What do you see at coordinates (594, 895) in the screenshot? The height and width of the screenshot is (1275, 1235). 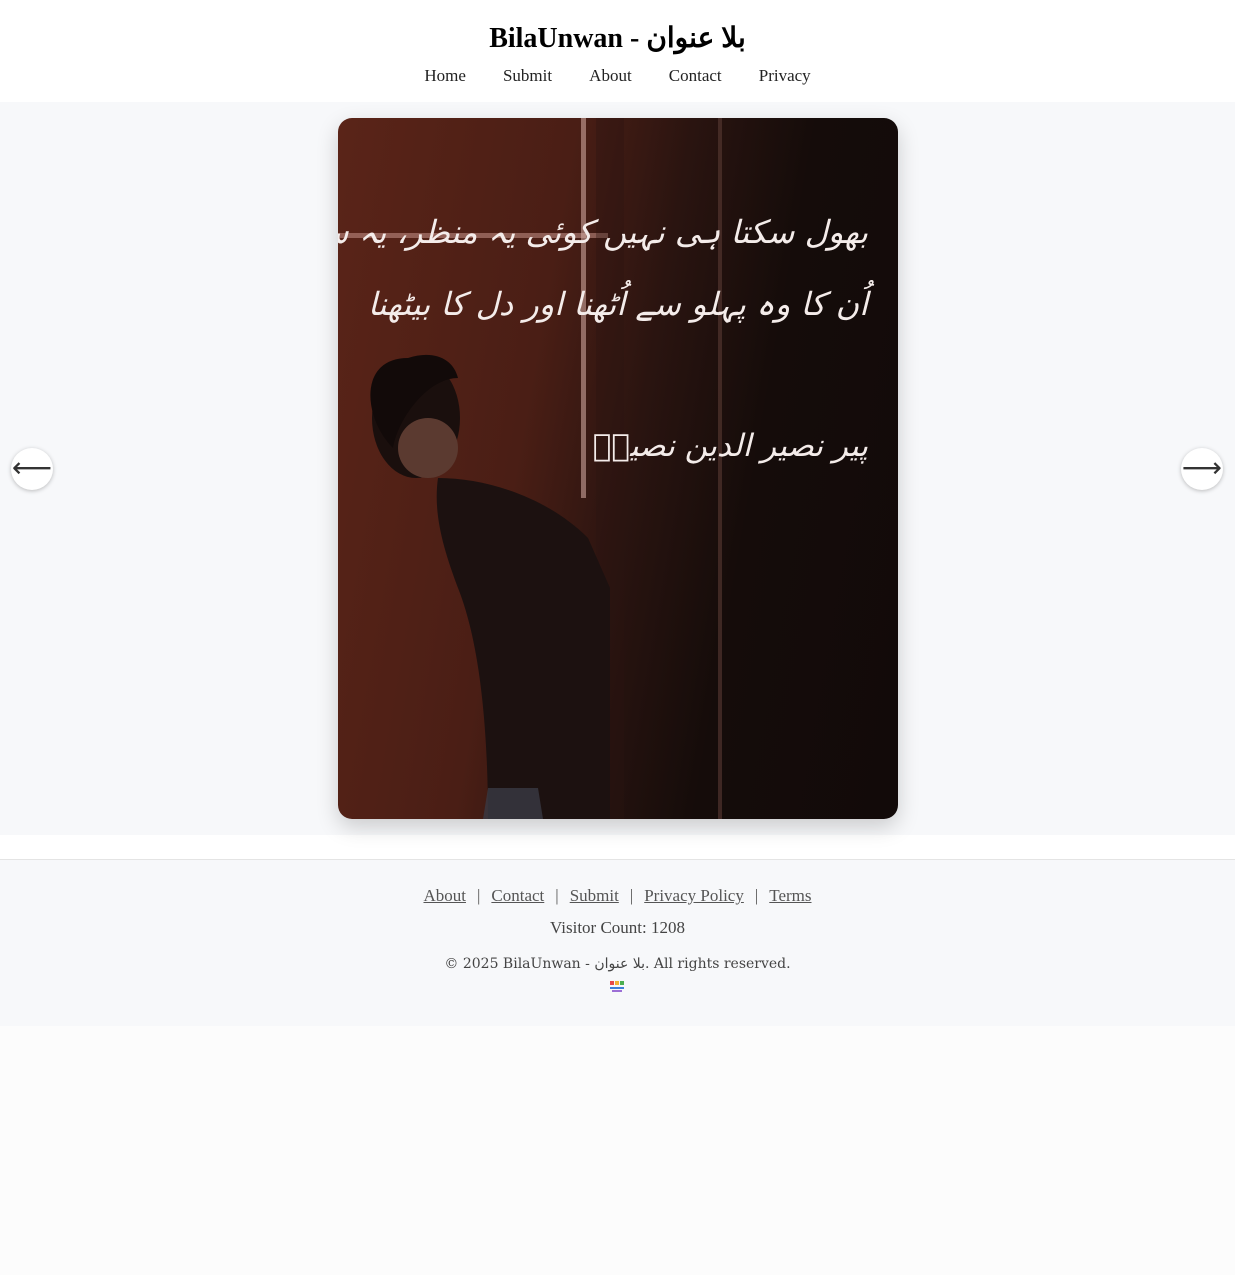 I see `footer-link-submit: Submit` at bounding box center [594, 895].